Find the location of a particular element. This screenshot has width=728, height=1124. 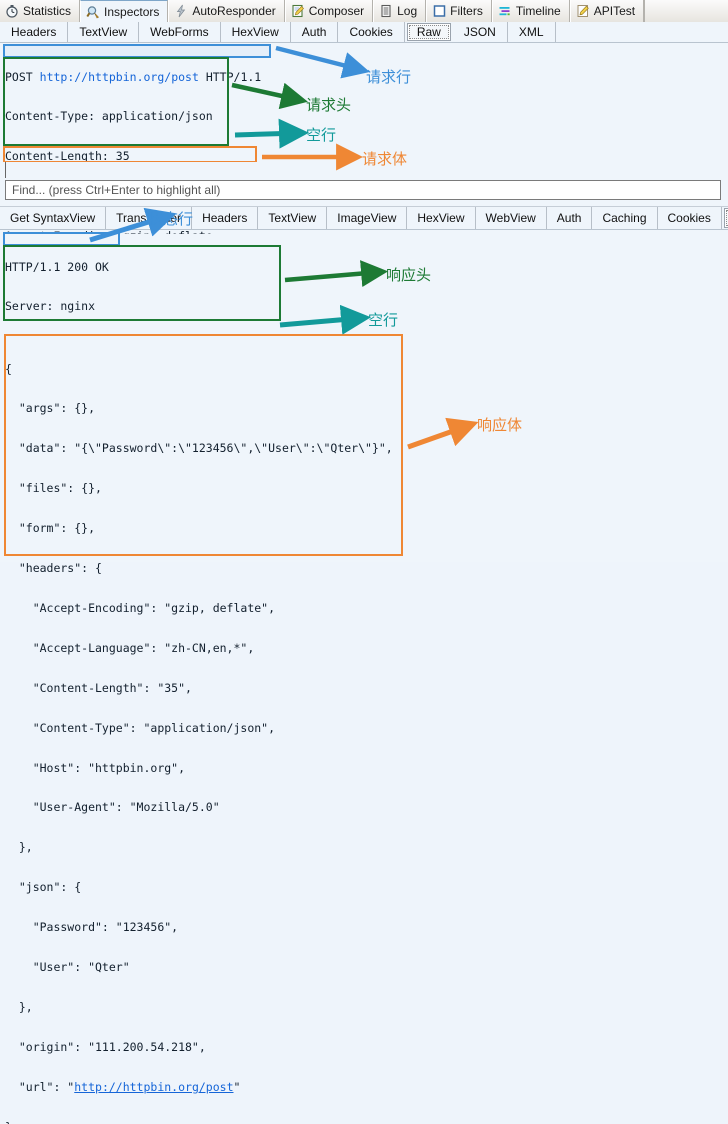

request-headers-highlight-box is located at coordinates (116, 101).